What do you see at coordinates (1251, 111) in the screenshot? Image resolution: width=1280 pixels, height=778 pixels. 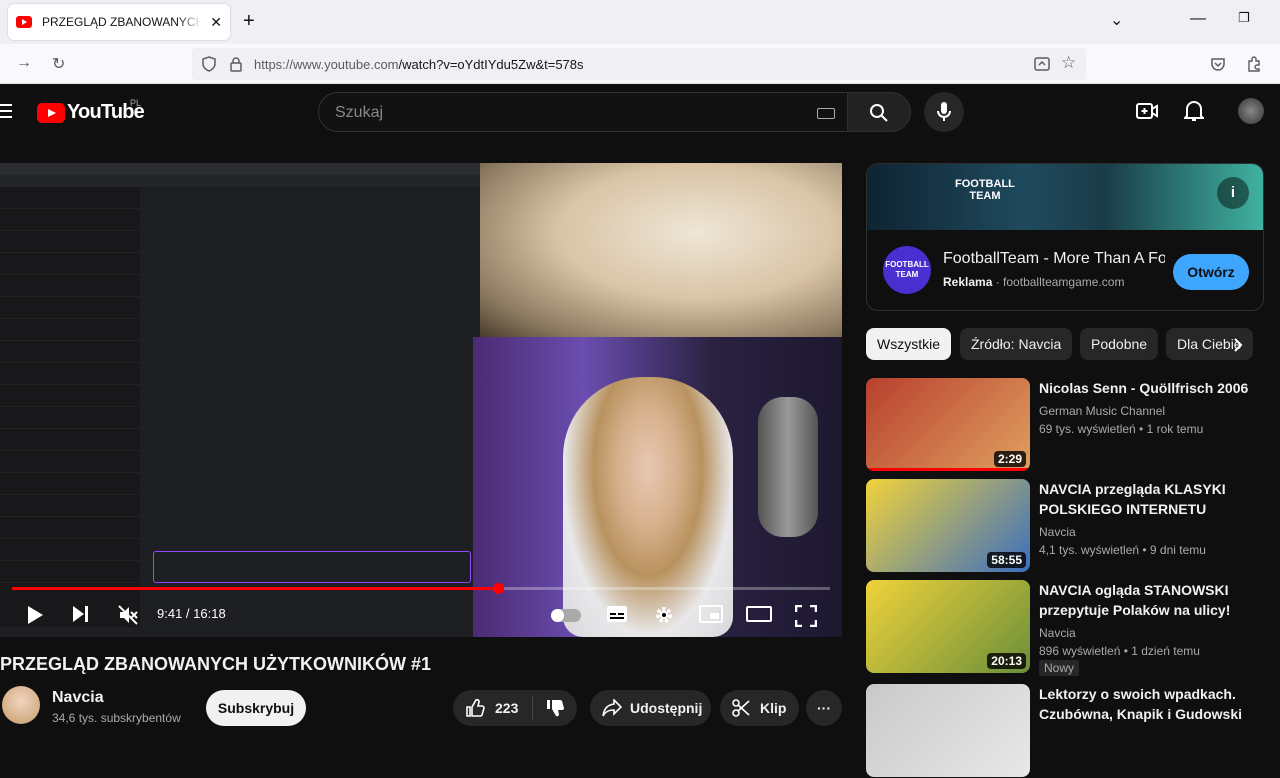 I see `account-avatar` at bounding box center [1251, 111].